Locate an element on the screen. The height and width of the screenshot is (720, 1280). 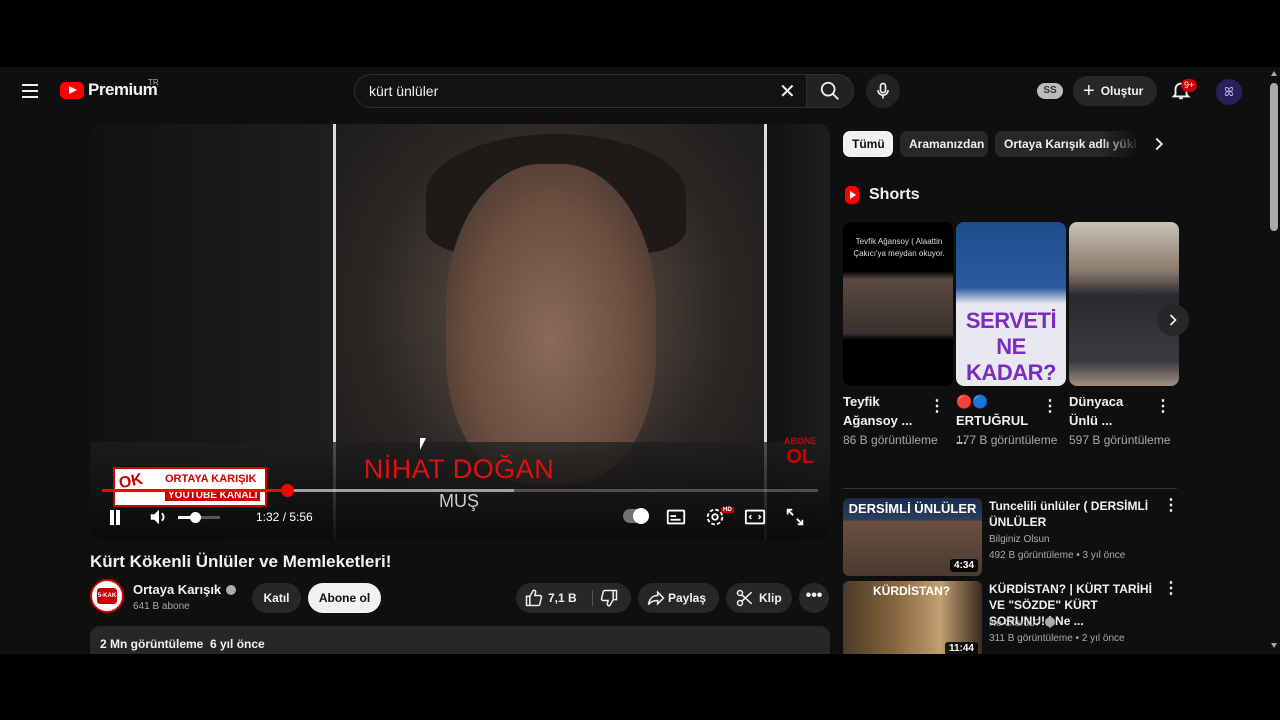
subscribe-watermark: ABONE OL is located at coordinates (800, 452).